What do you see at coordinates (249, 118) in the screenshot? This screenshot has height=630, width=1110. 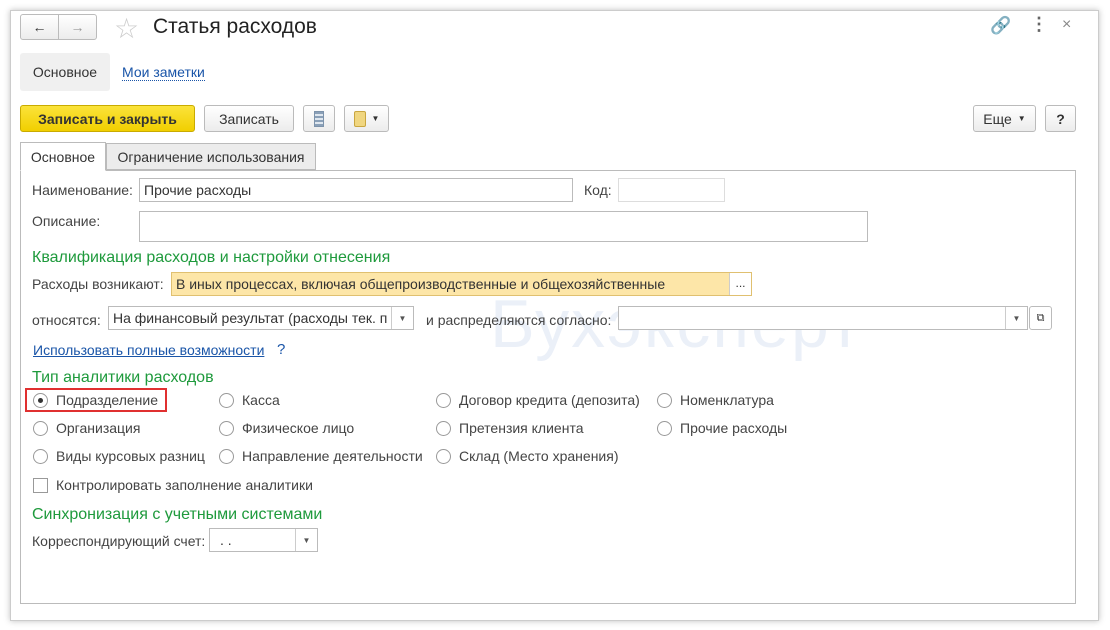 I see `save-button: Записать` at bounding box center [249, 118].